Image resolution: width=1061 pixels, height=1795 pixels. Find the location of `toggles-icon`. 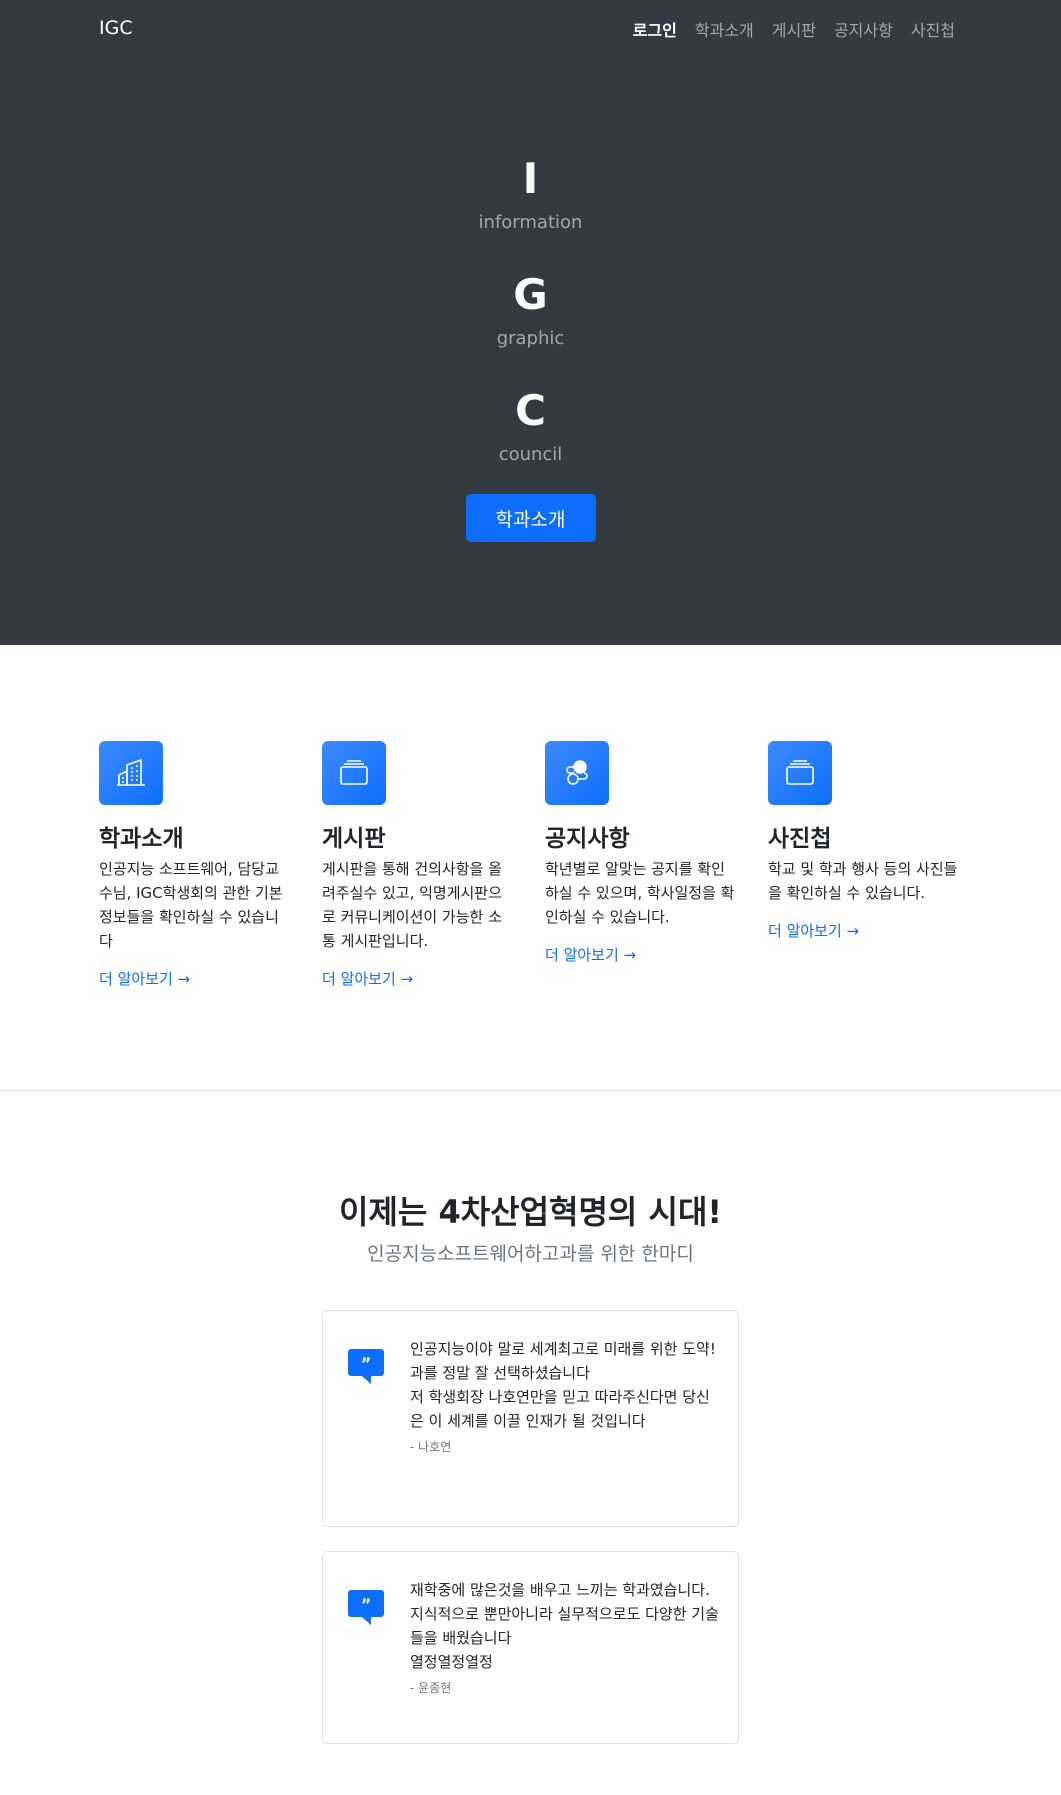

toggles-icon is located at coordinates (577, 773).